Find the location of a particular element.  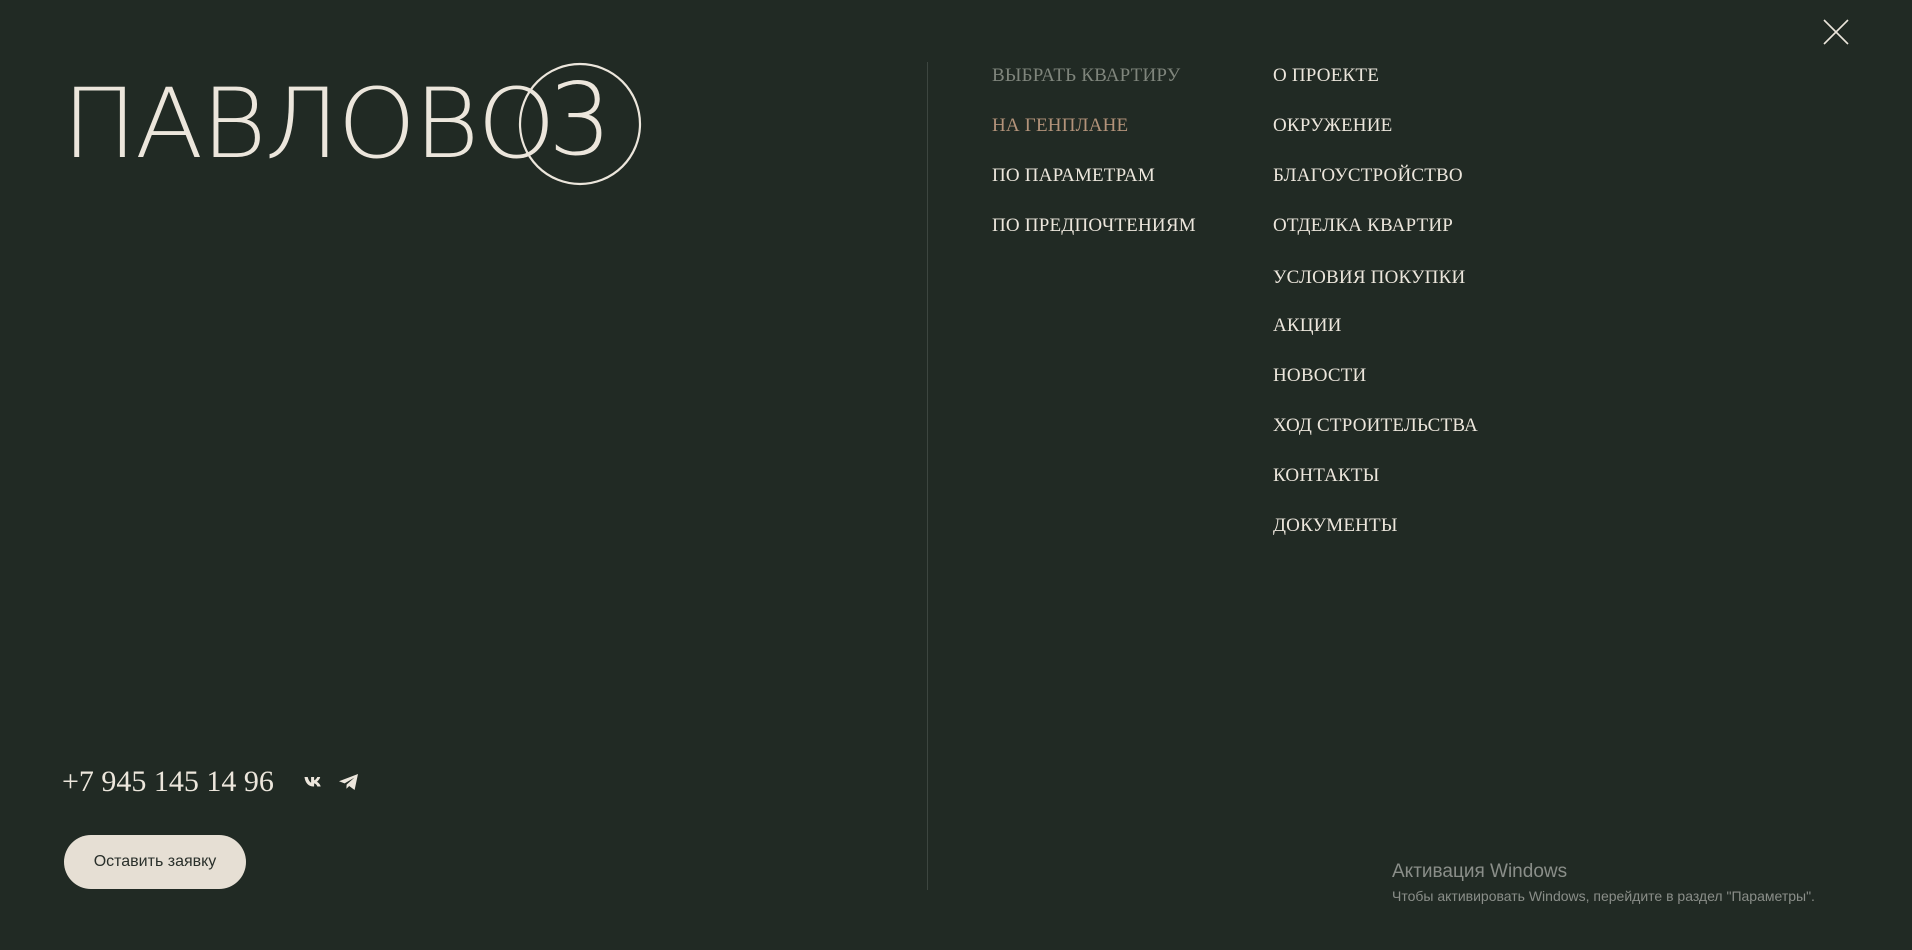

nav-purchase-terms: УСЛОВИЯ ПОКУПКИ is located at coordinates (1369, 278).